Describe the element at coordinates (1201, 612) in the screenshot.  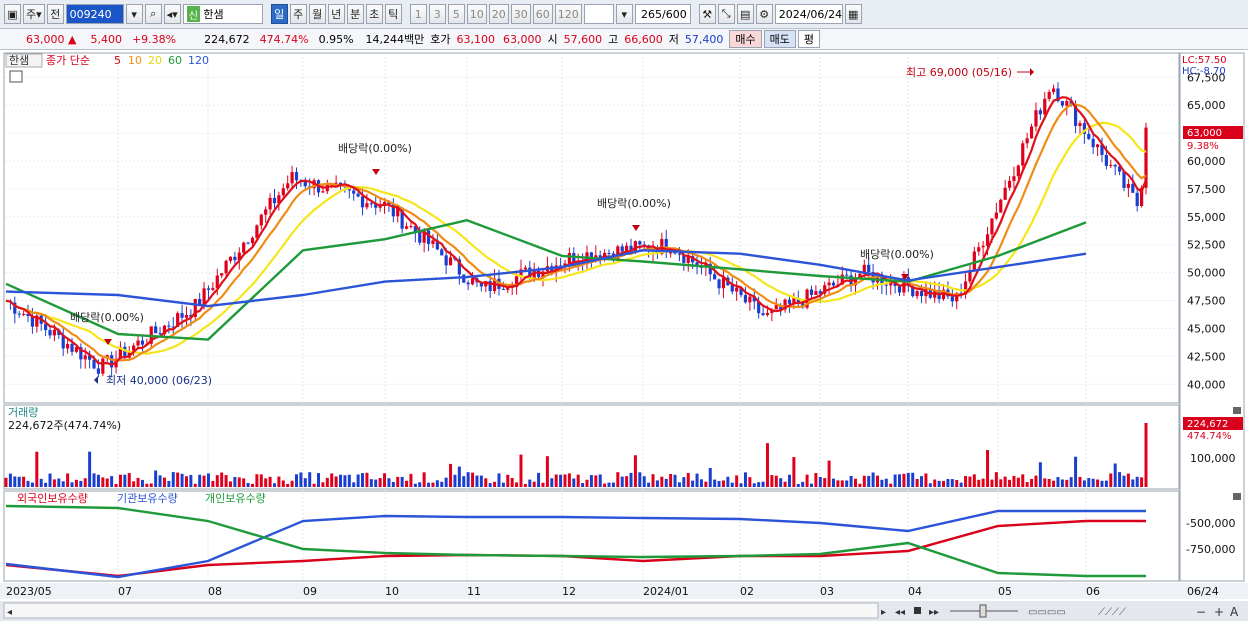
I see `zoom-out-icon: −` at that location.